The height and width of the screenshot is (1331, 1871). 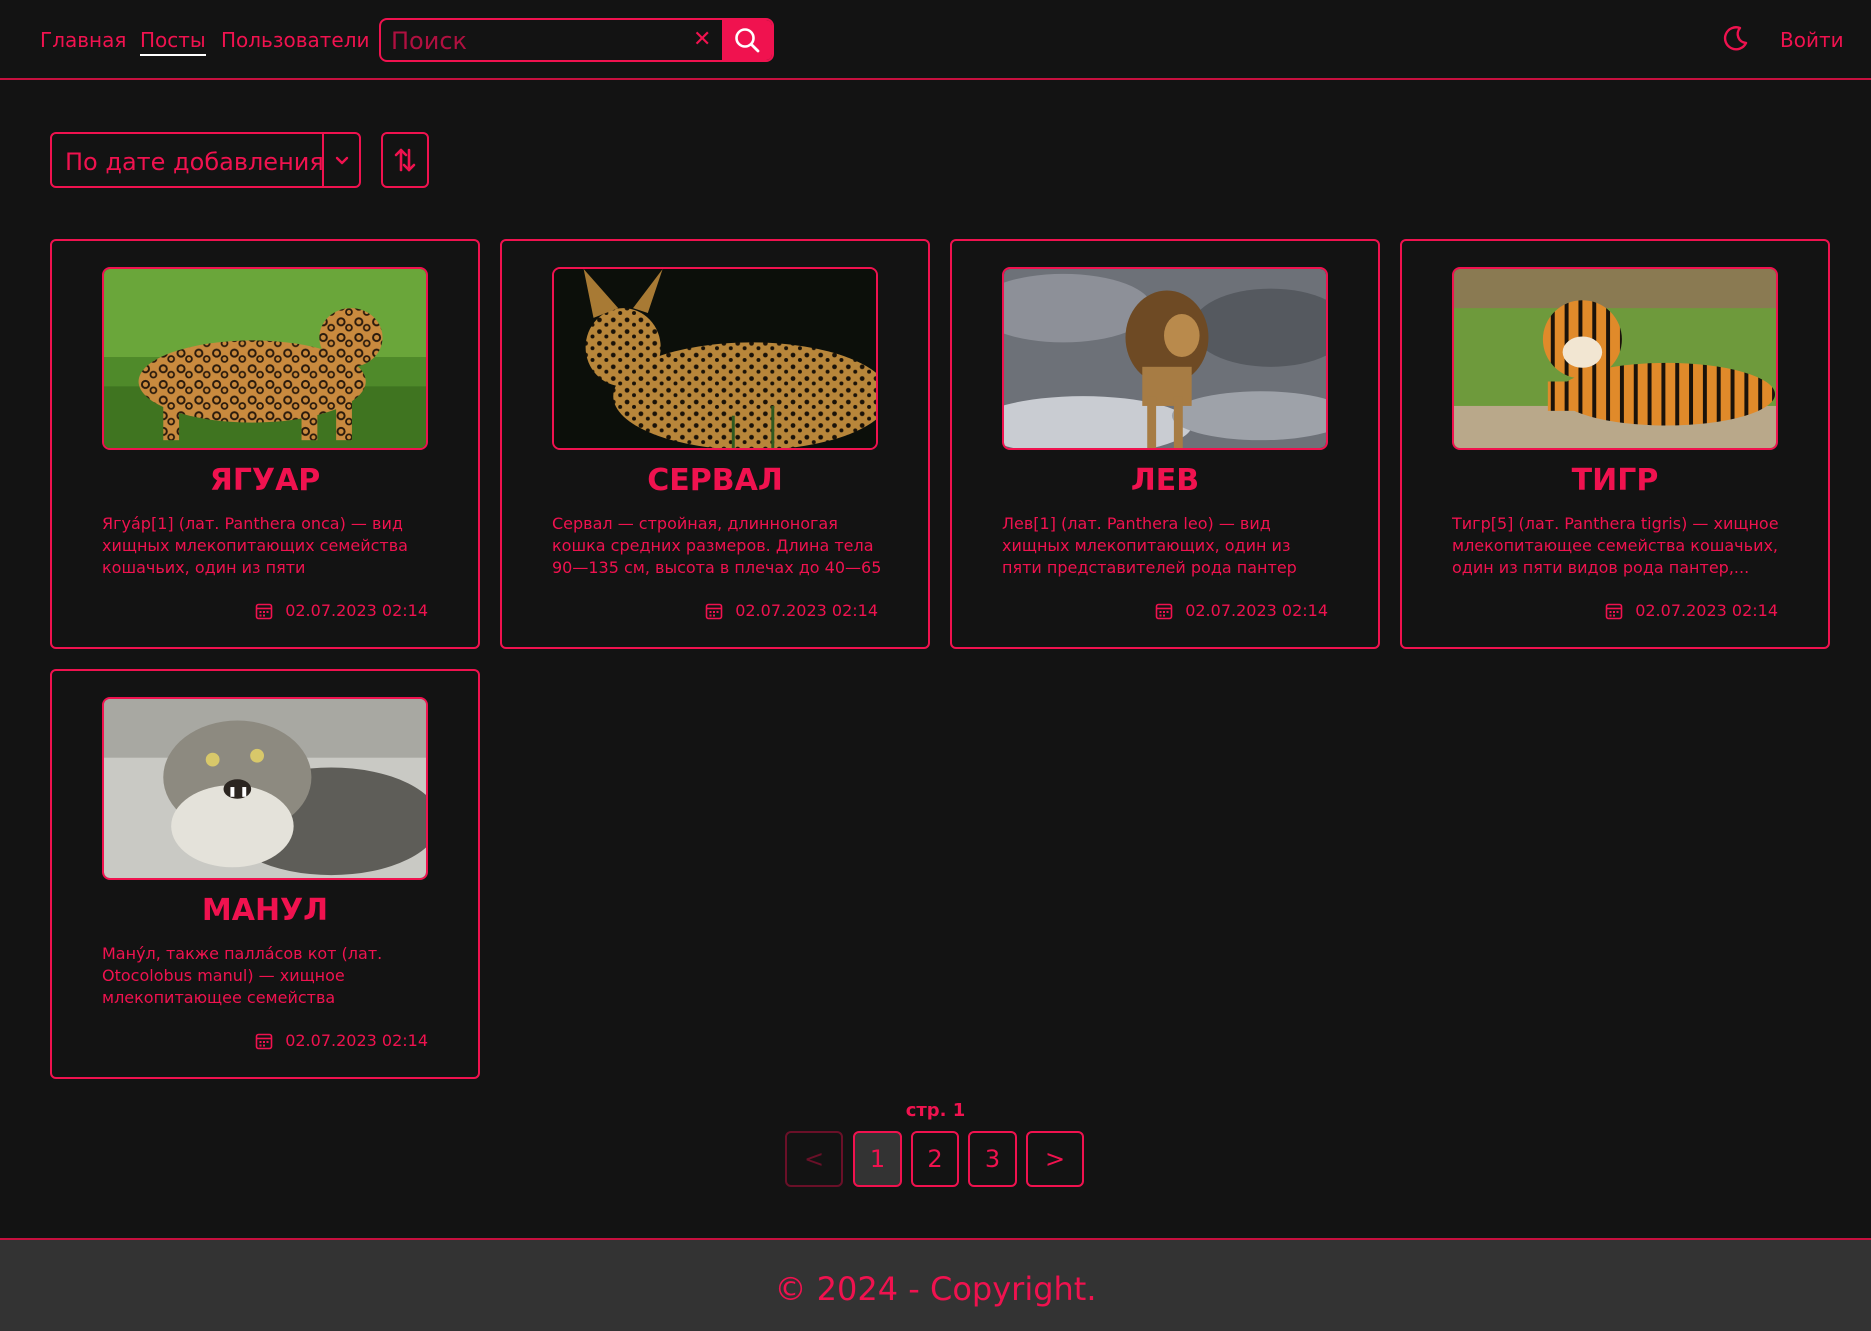 I want to click on nav-link-users: Пользователи, so click(x=295, y=40).